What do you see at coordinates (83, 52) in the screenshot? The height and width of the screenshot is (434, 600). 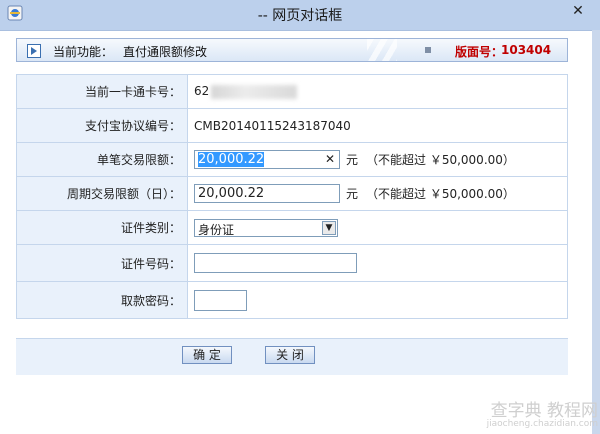 I see `function-label: 当前功能：` at bounding box center [83, 52].